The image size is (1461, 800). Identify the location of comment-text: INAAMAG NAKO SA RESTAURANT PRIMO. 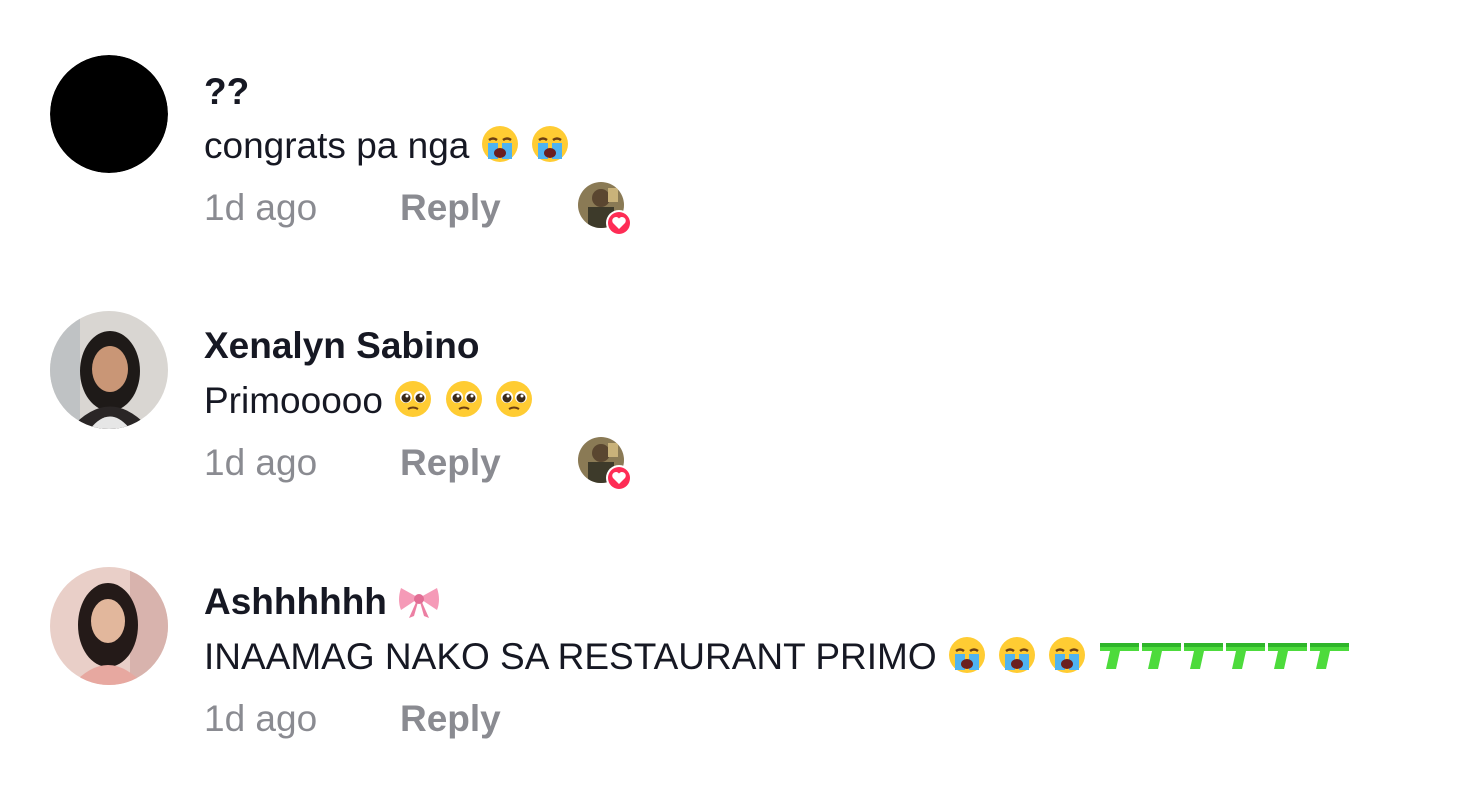
(777, 657).